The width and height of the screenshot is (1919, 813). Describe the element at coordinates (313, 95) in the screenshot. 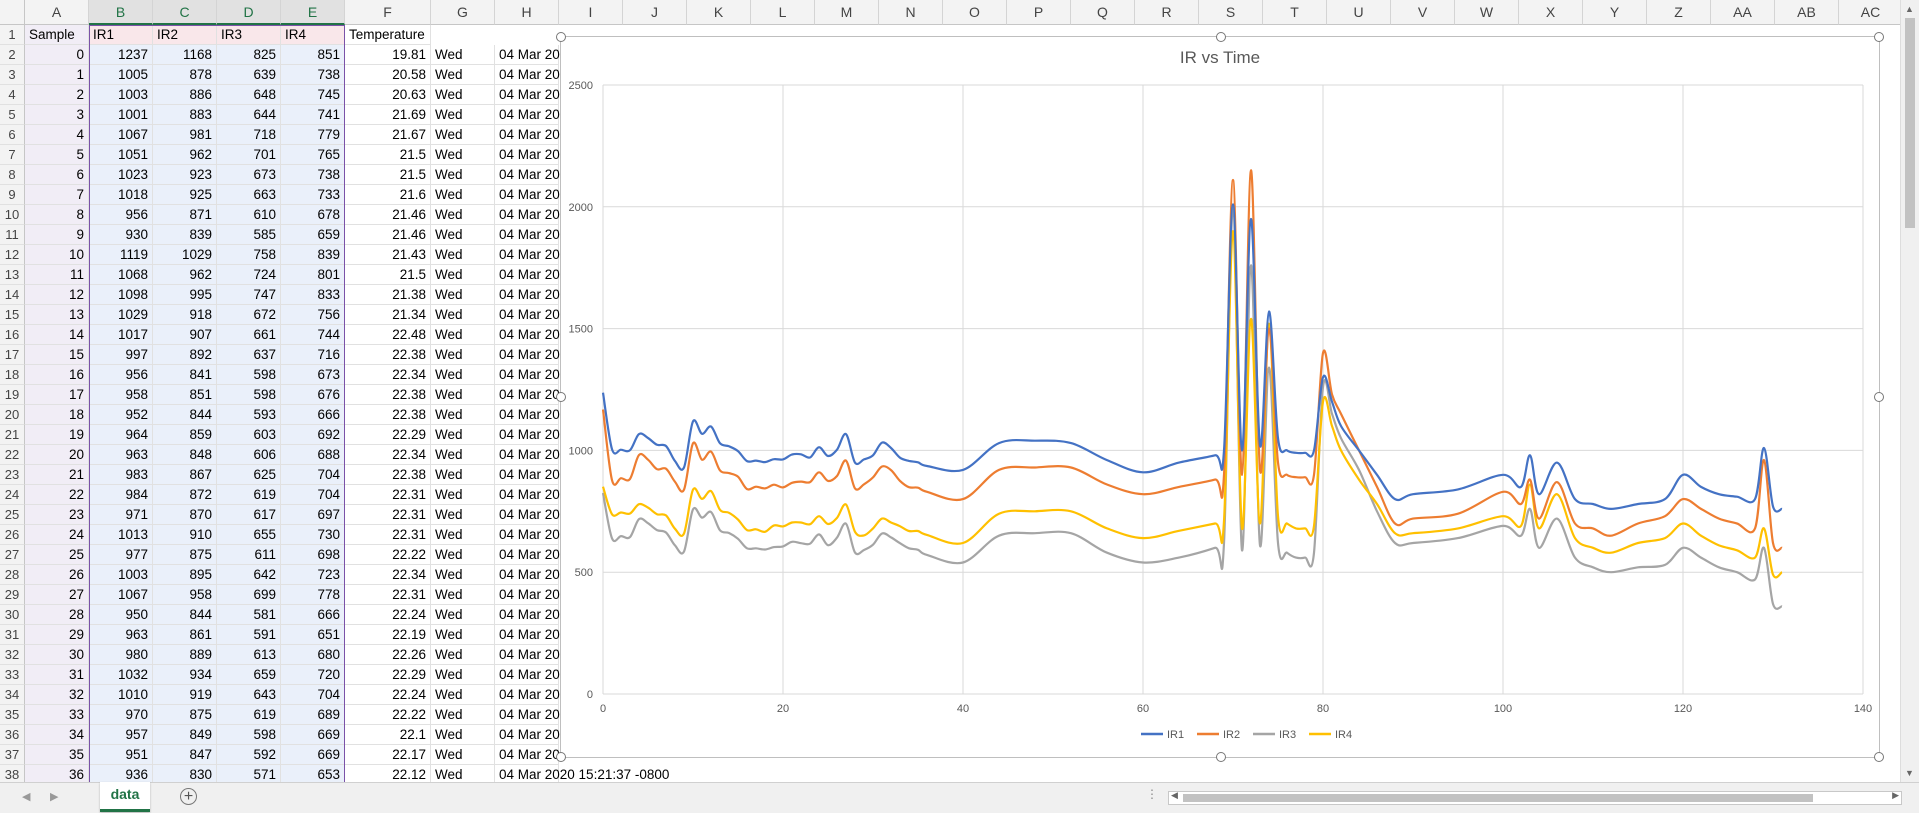

I see `table-cell: 745` at that location.